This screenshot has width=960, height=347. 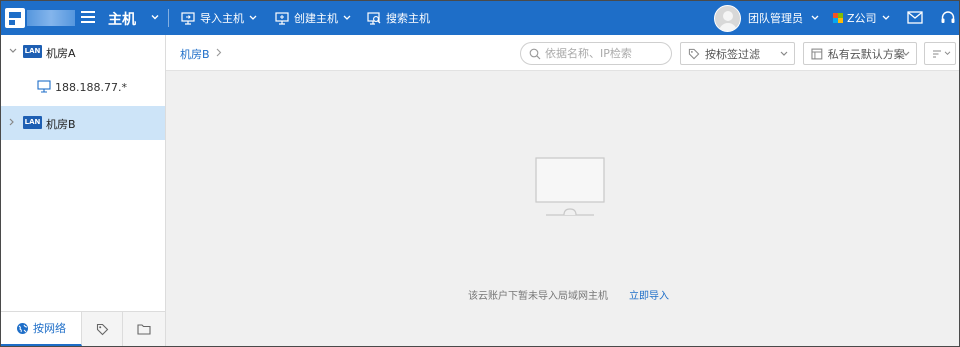 I want to click on search-box, so click(x=596, y=53).